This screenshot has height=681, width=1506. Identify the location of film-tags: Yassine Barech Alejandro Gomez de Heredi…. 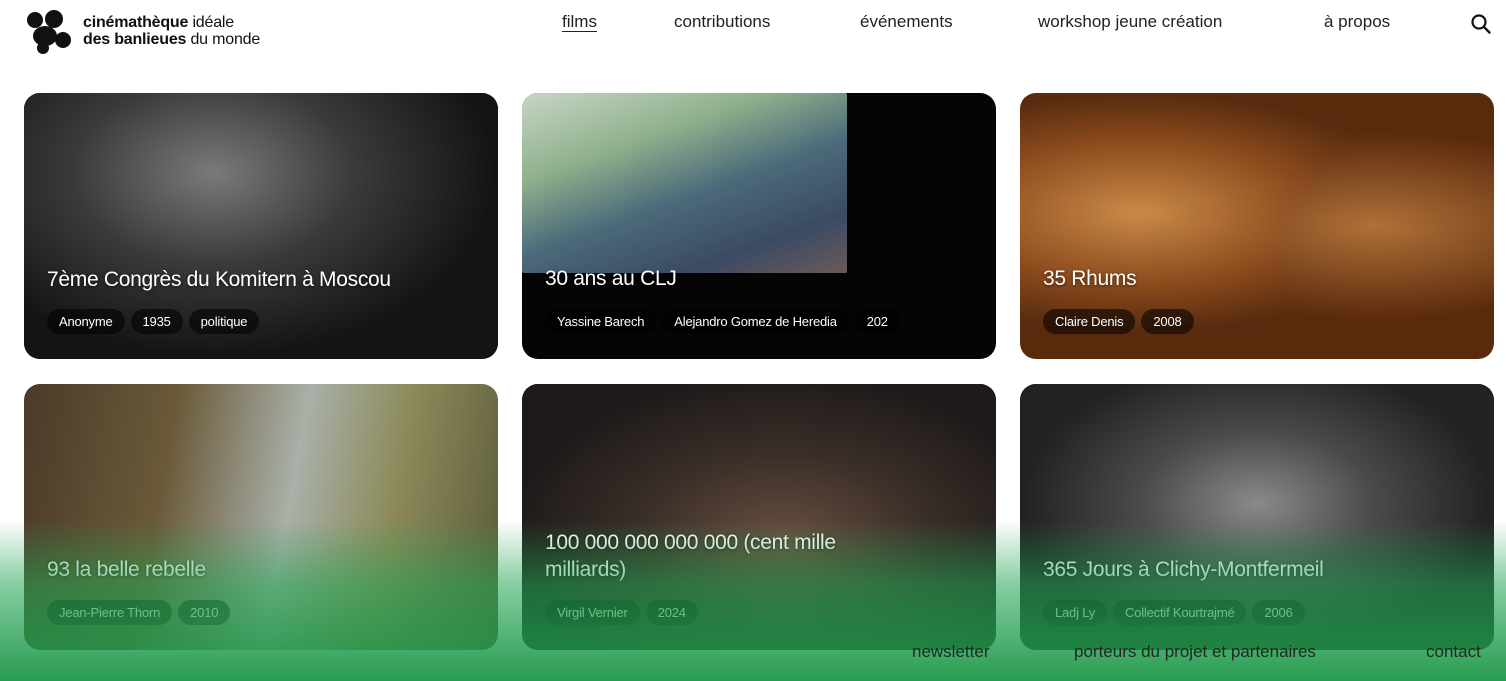
(722, 321).